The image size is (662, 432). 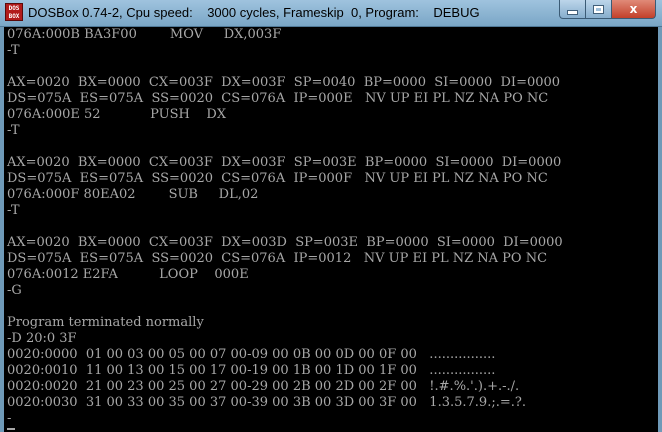 I want to click on console-line: 076A:0012 E2FA LOOP 000E, so click(x=128, y=274).